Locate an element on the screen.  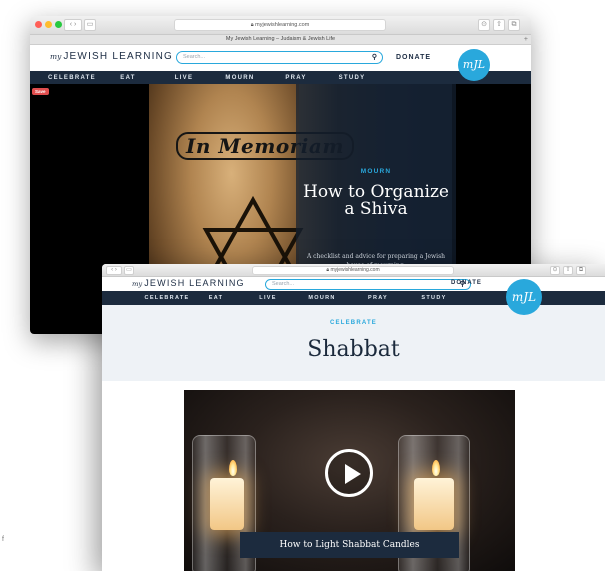
new-tab-icon: + is located at coordinates (526, 39).